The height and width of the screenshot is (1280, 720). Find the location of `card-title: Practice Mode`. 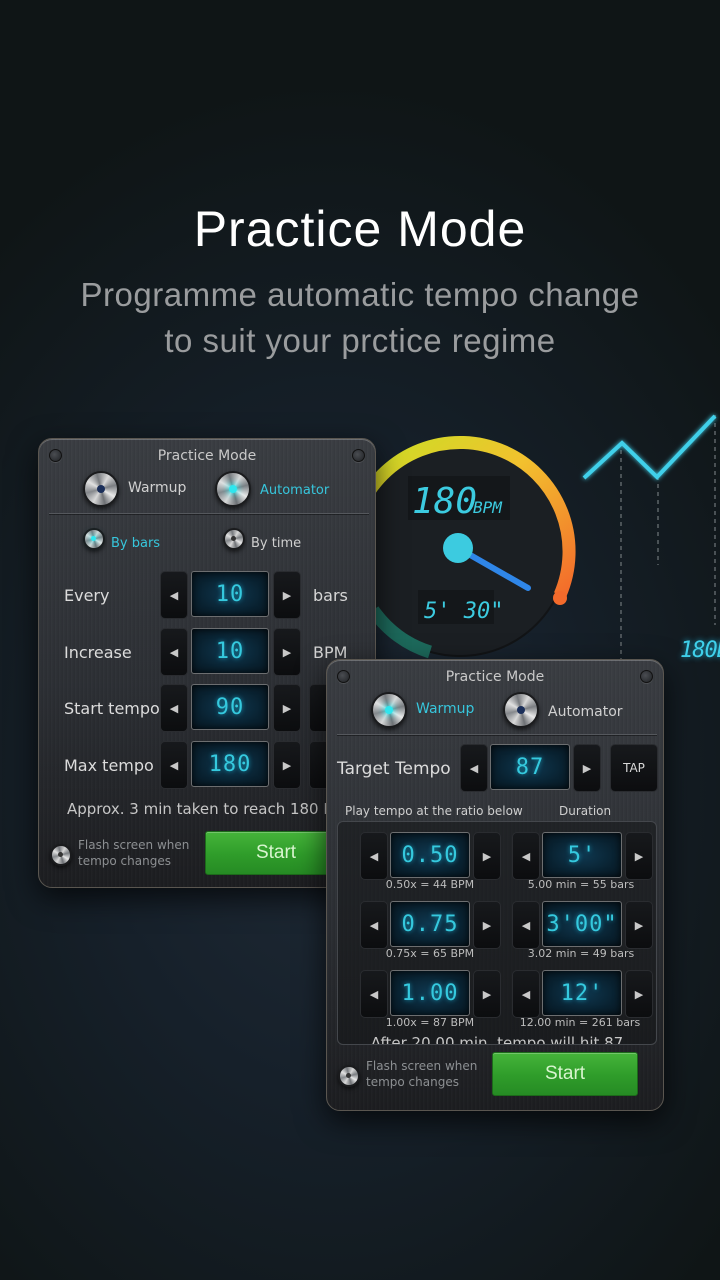

card-title: Practice Mode is located at coordinates (495, 677).